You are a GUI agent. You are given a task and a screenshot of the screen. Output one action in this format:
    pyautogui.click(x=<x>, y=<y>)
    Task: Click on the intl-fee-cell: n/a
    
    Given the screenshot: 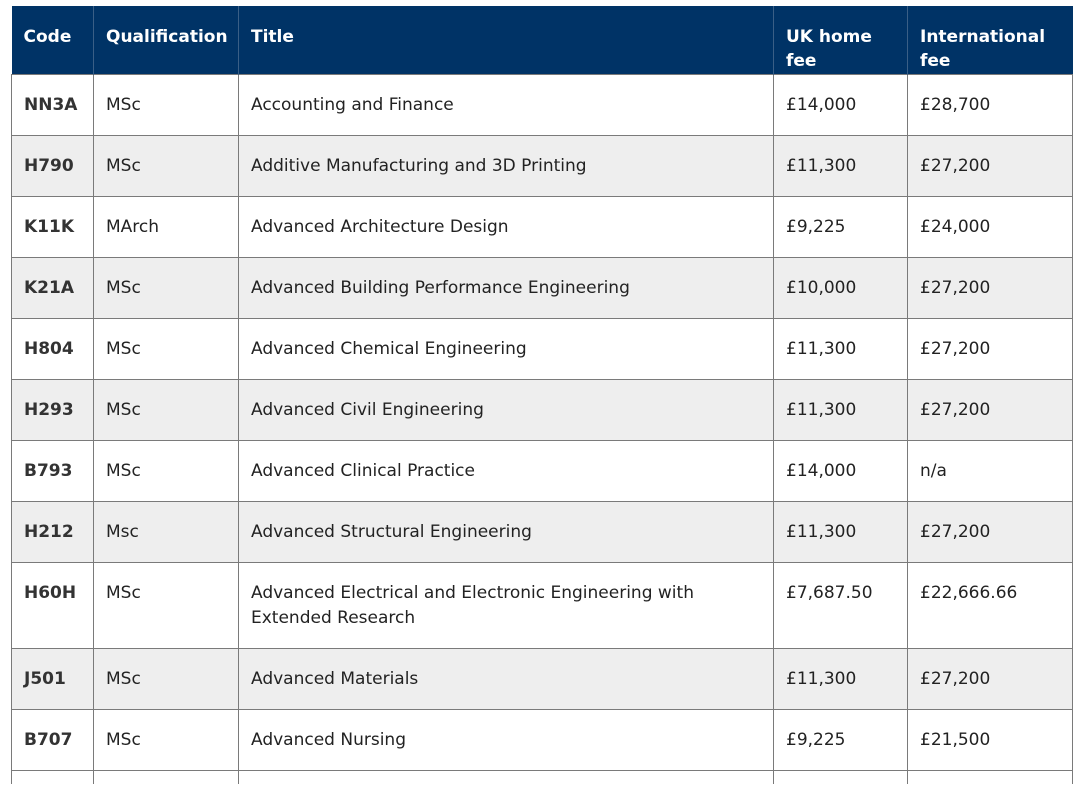 What is the action you would take?
    pyautogui.click(x=990, y=470)
    